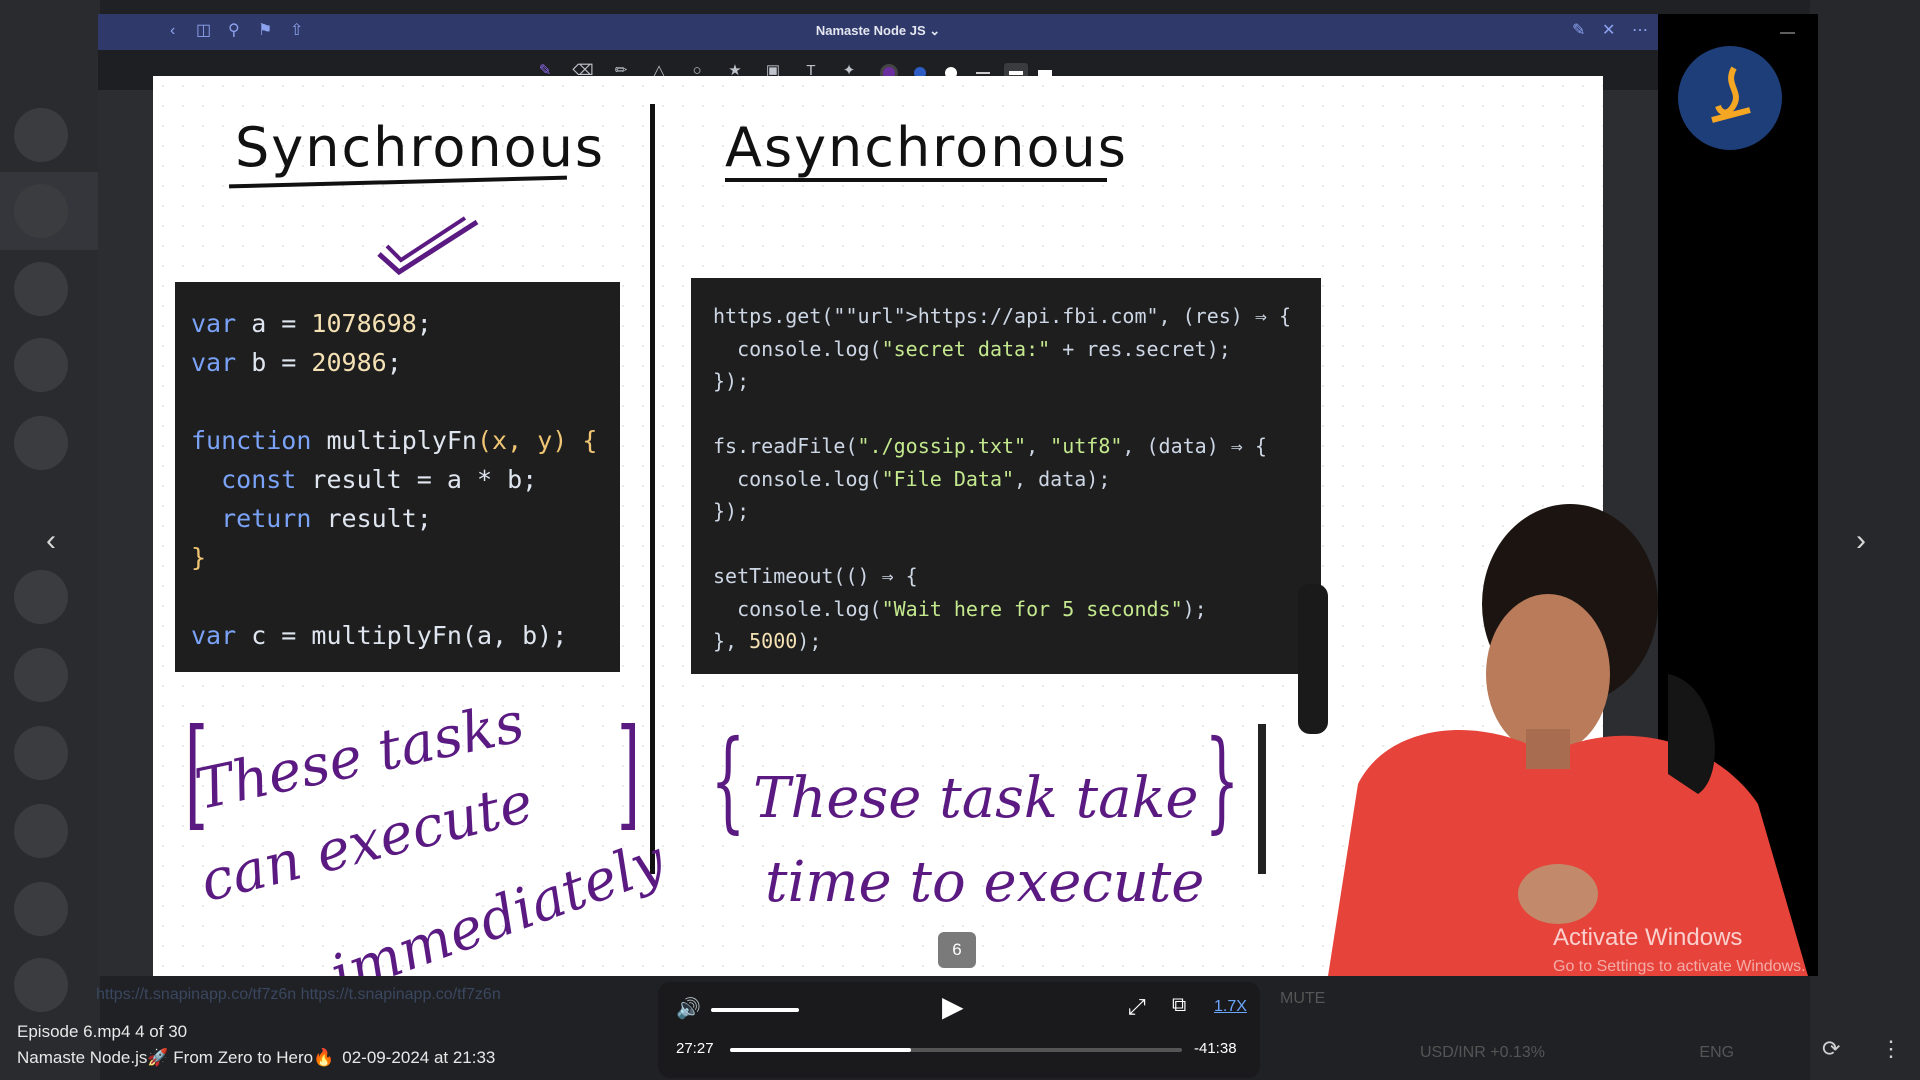 This screenshot has height=1080, width=1920. I want to click on code-line: });, so click(731, 381).